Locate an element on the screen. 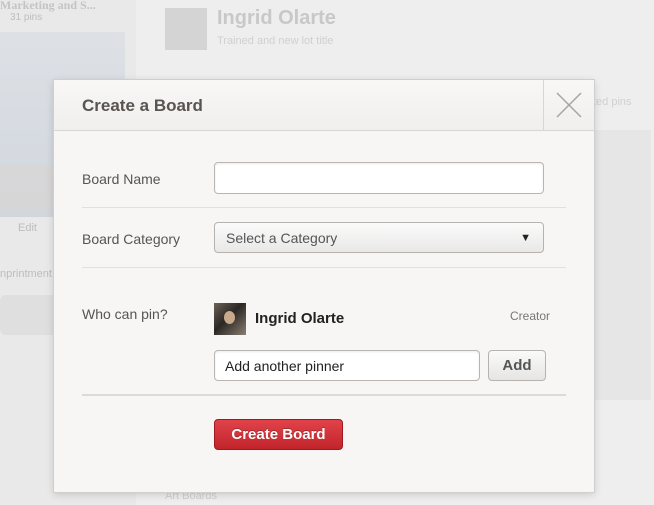  board-category-select: Select a Category ▼ is located at coordinates (379, 237).